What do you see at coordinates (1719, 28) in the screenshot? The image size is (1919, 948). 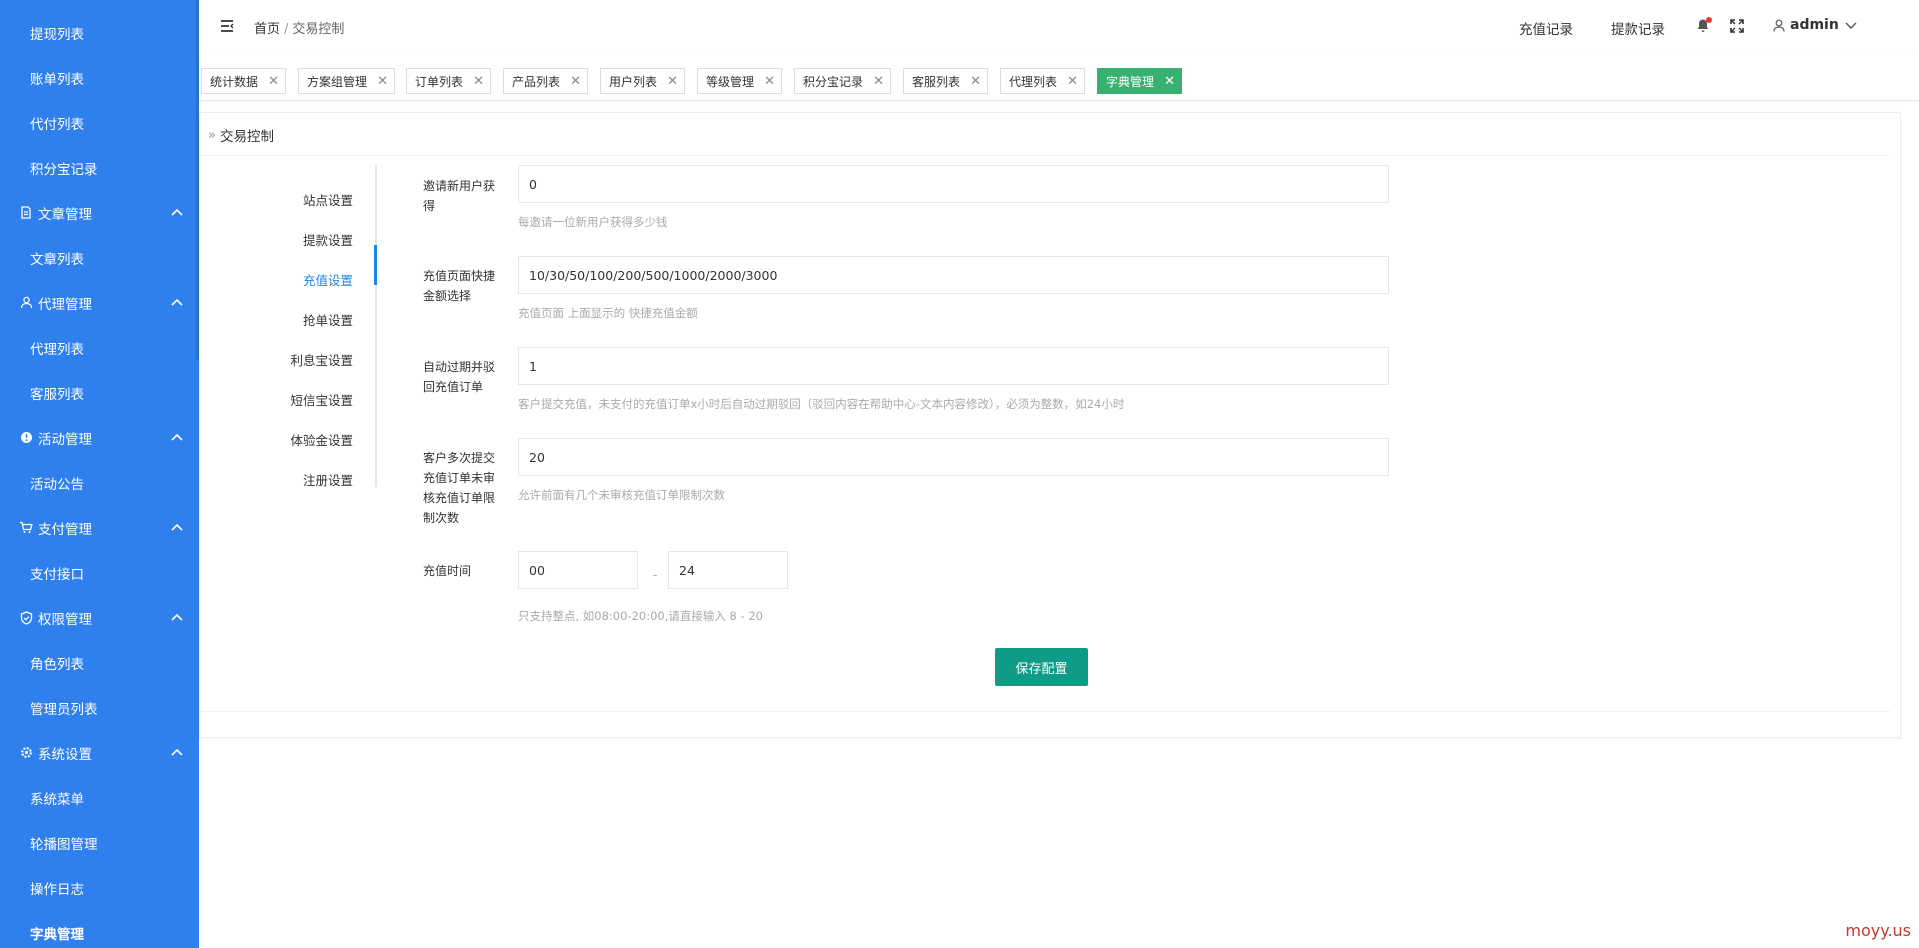 I see `header-actions: 充值记录 提款记录 admin` at bounding box center [1719, 28].